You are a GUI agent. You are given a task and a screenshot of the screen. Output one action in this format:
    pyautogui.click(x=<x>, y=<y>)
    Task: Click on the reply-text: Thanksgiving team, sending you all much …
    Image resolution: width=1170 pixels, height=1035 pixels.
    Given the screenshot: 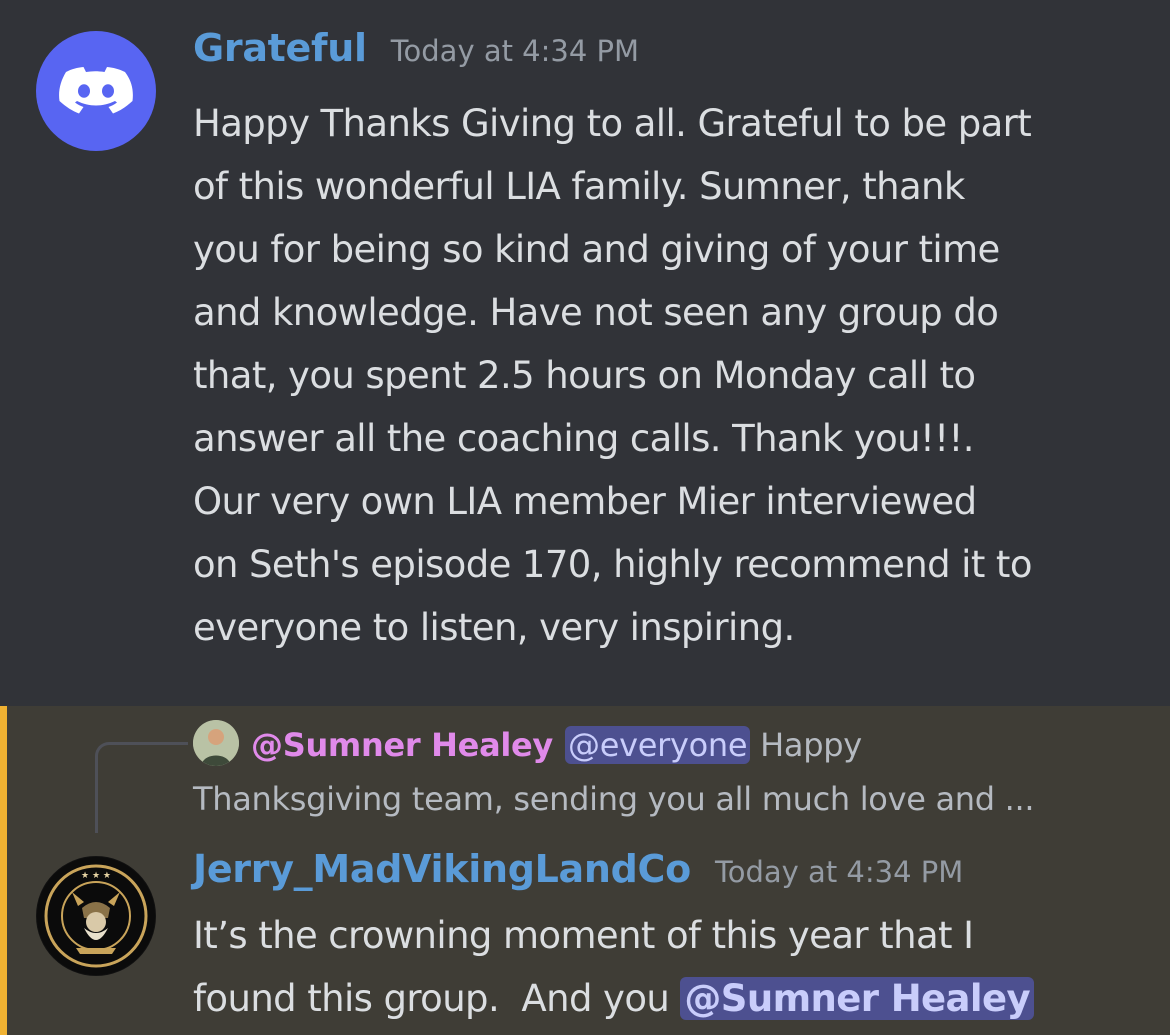 What is the action you would take?
    pyautogui.click(x=614, y=799)
    